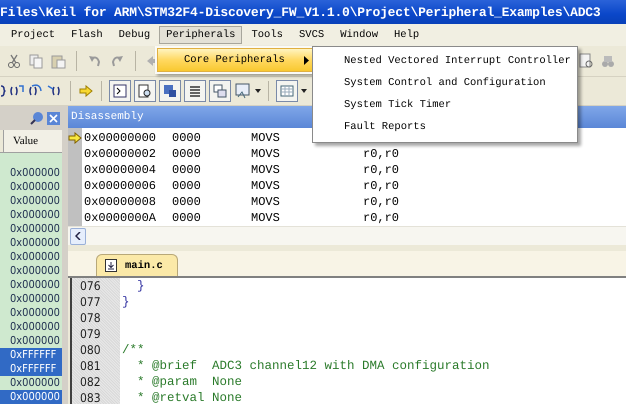 The image size is (626, 404). What do you see at coordinates (137, 265) in the screenshot?
I see `file-tab: main.c` at bounding box center [137, 265].